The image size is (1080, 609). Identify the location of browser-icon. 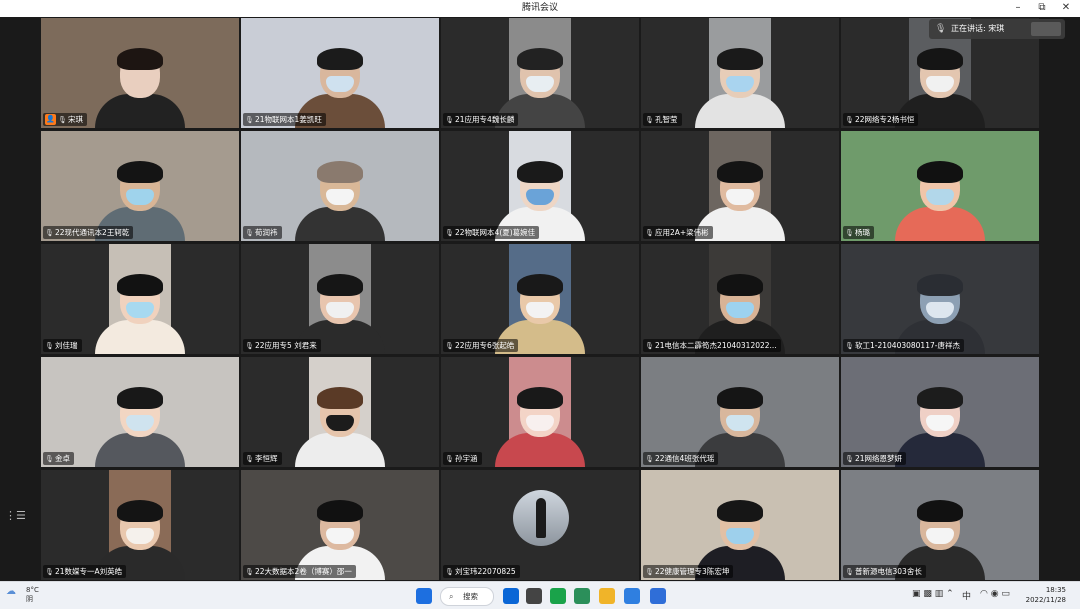
(582, 596).